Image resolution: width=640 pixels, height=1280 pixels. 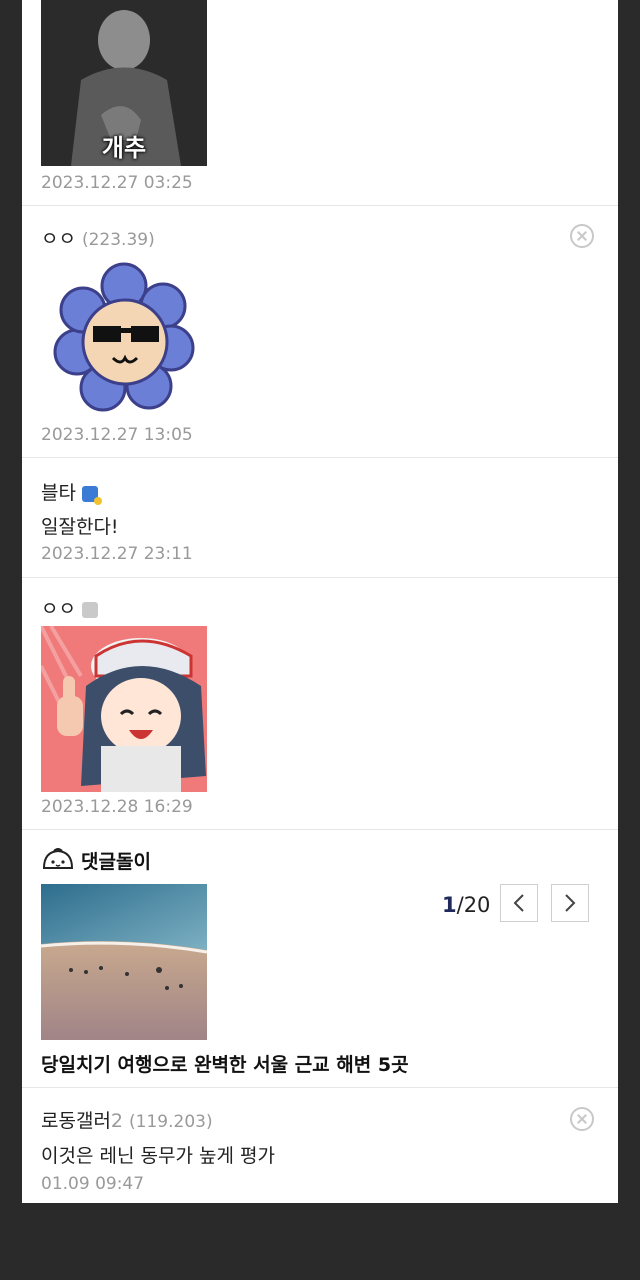 I want to click on pagination-indicator: 1/20, so click(x=466, y=905).